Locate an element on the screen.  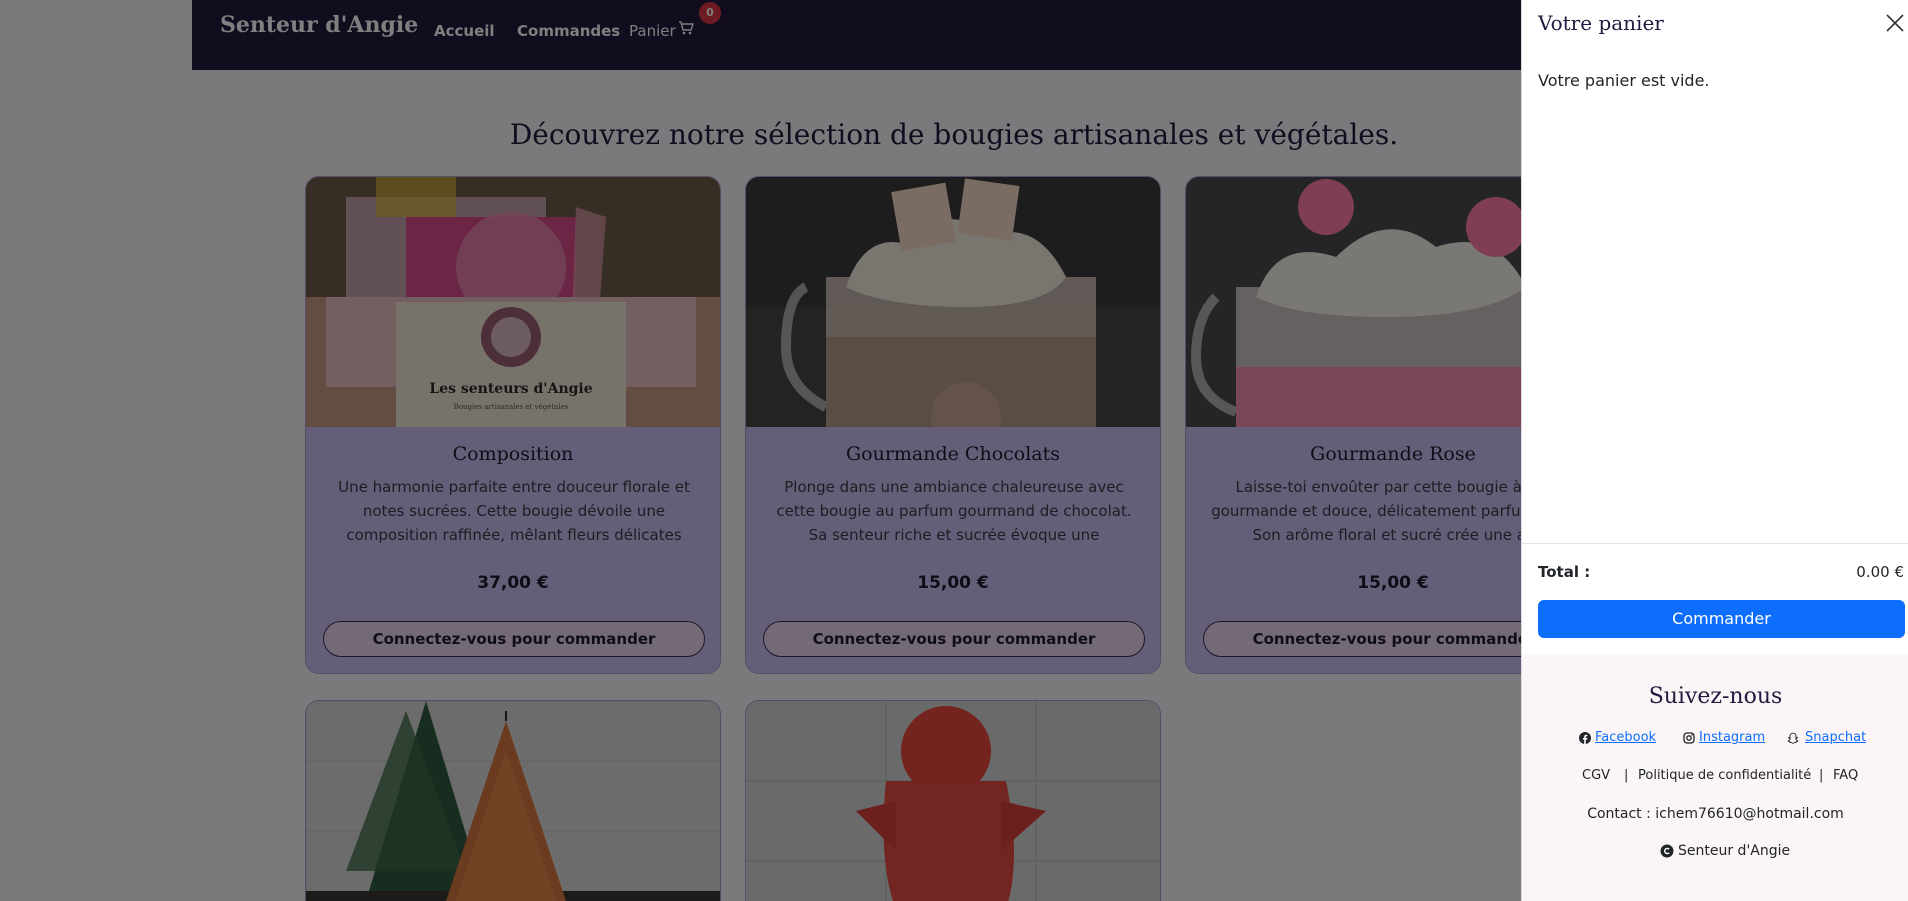
facebook-icon is located at coordinates (1585, 738).